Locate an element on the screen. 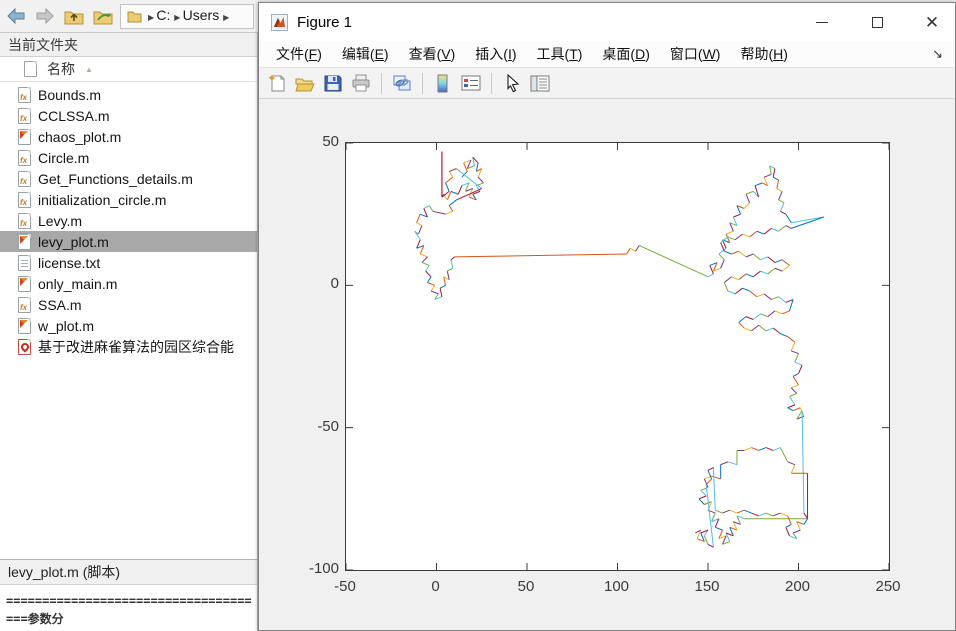 The height and width of the screenshot is (631, 956). save-figure-button is located at coordinates (333, 83).